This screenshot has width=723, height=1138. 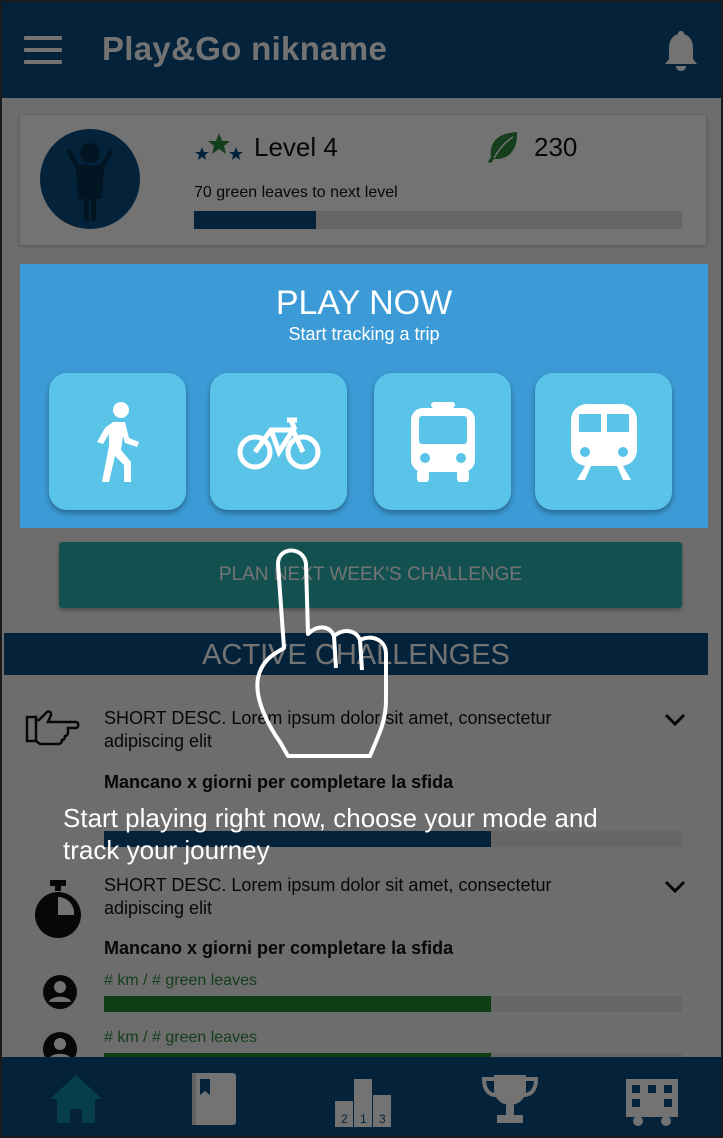 What do you see at coordinates (344, 1119) in the screenshot?
I see `svg-text: 2` at bounding box center [344, 1119].